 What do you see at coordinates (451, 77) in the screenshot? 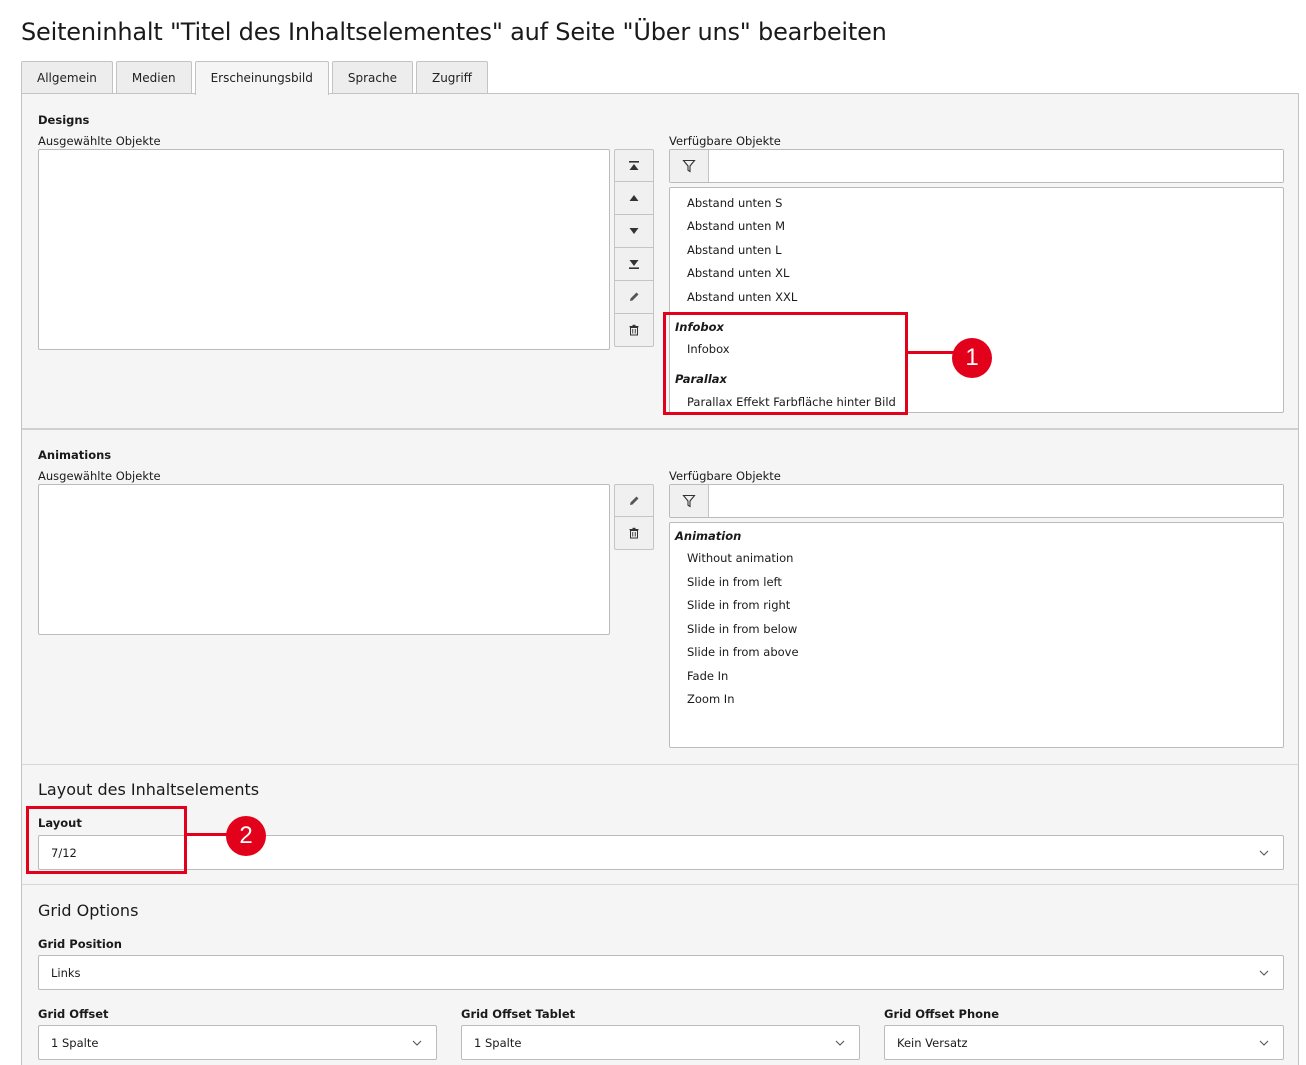
I see `tab-zugriff: Zugriff` at bounding box center [451, 77].